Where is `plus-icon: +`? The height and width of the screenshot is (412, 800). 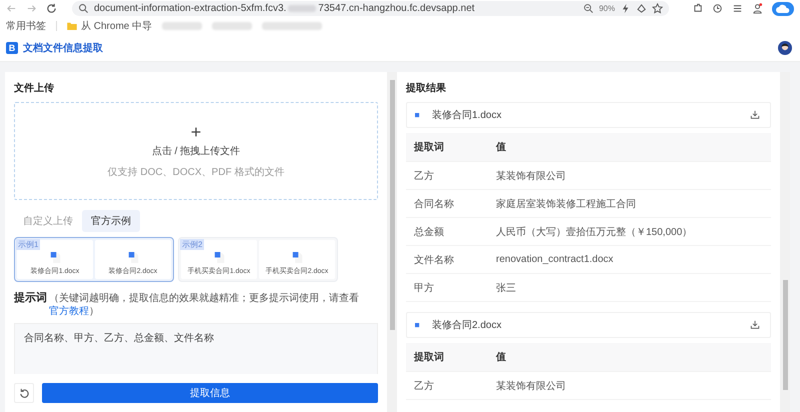
plus-icon: + is located at coordinates (196, 132).